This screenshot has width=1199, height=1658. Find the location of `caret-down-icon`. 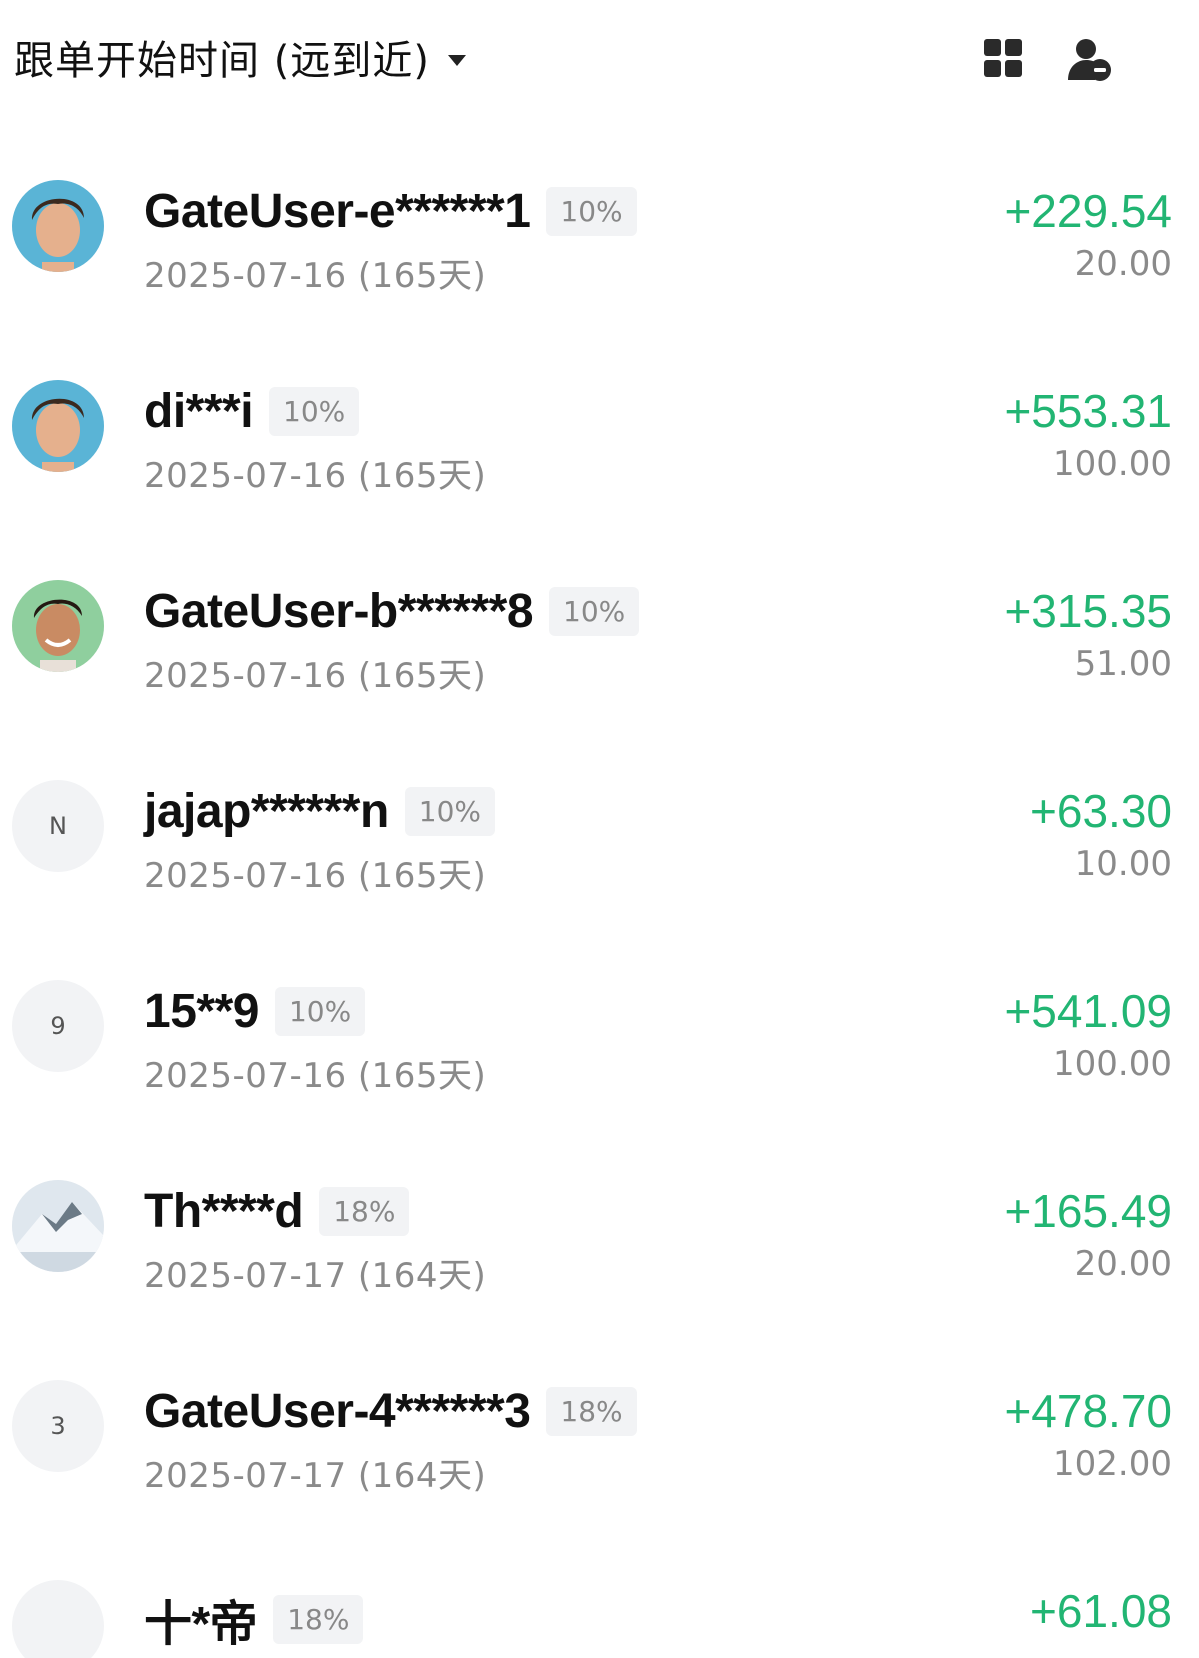

caret-down-icon is located at coordinates (456, 60).